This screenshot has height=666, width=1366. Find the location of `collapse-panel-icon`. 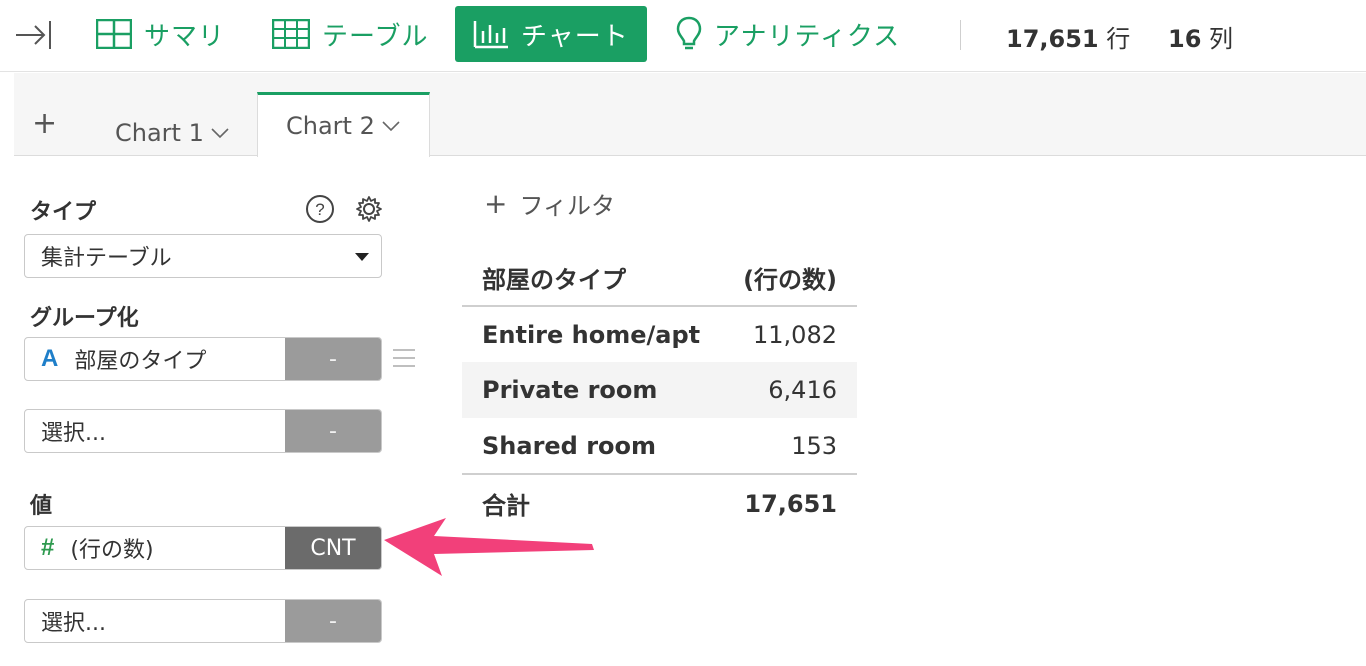

collapse-panel-icon is located at coordinates (34, 35).